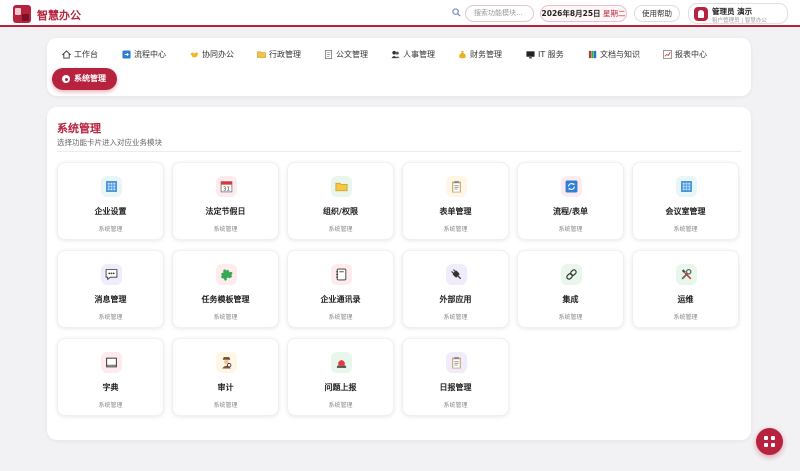  Describe the element at coordinates (462, 54) in the screenshot. I see `money-bag-icon` at that location.